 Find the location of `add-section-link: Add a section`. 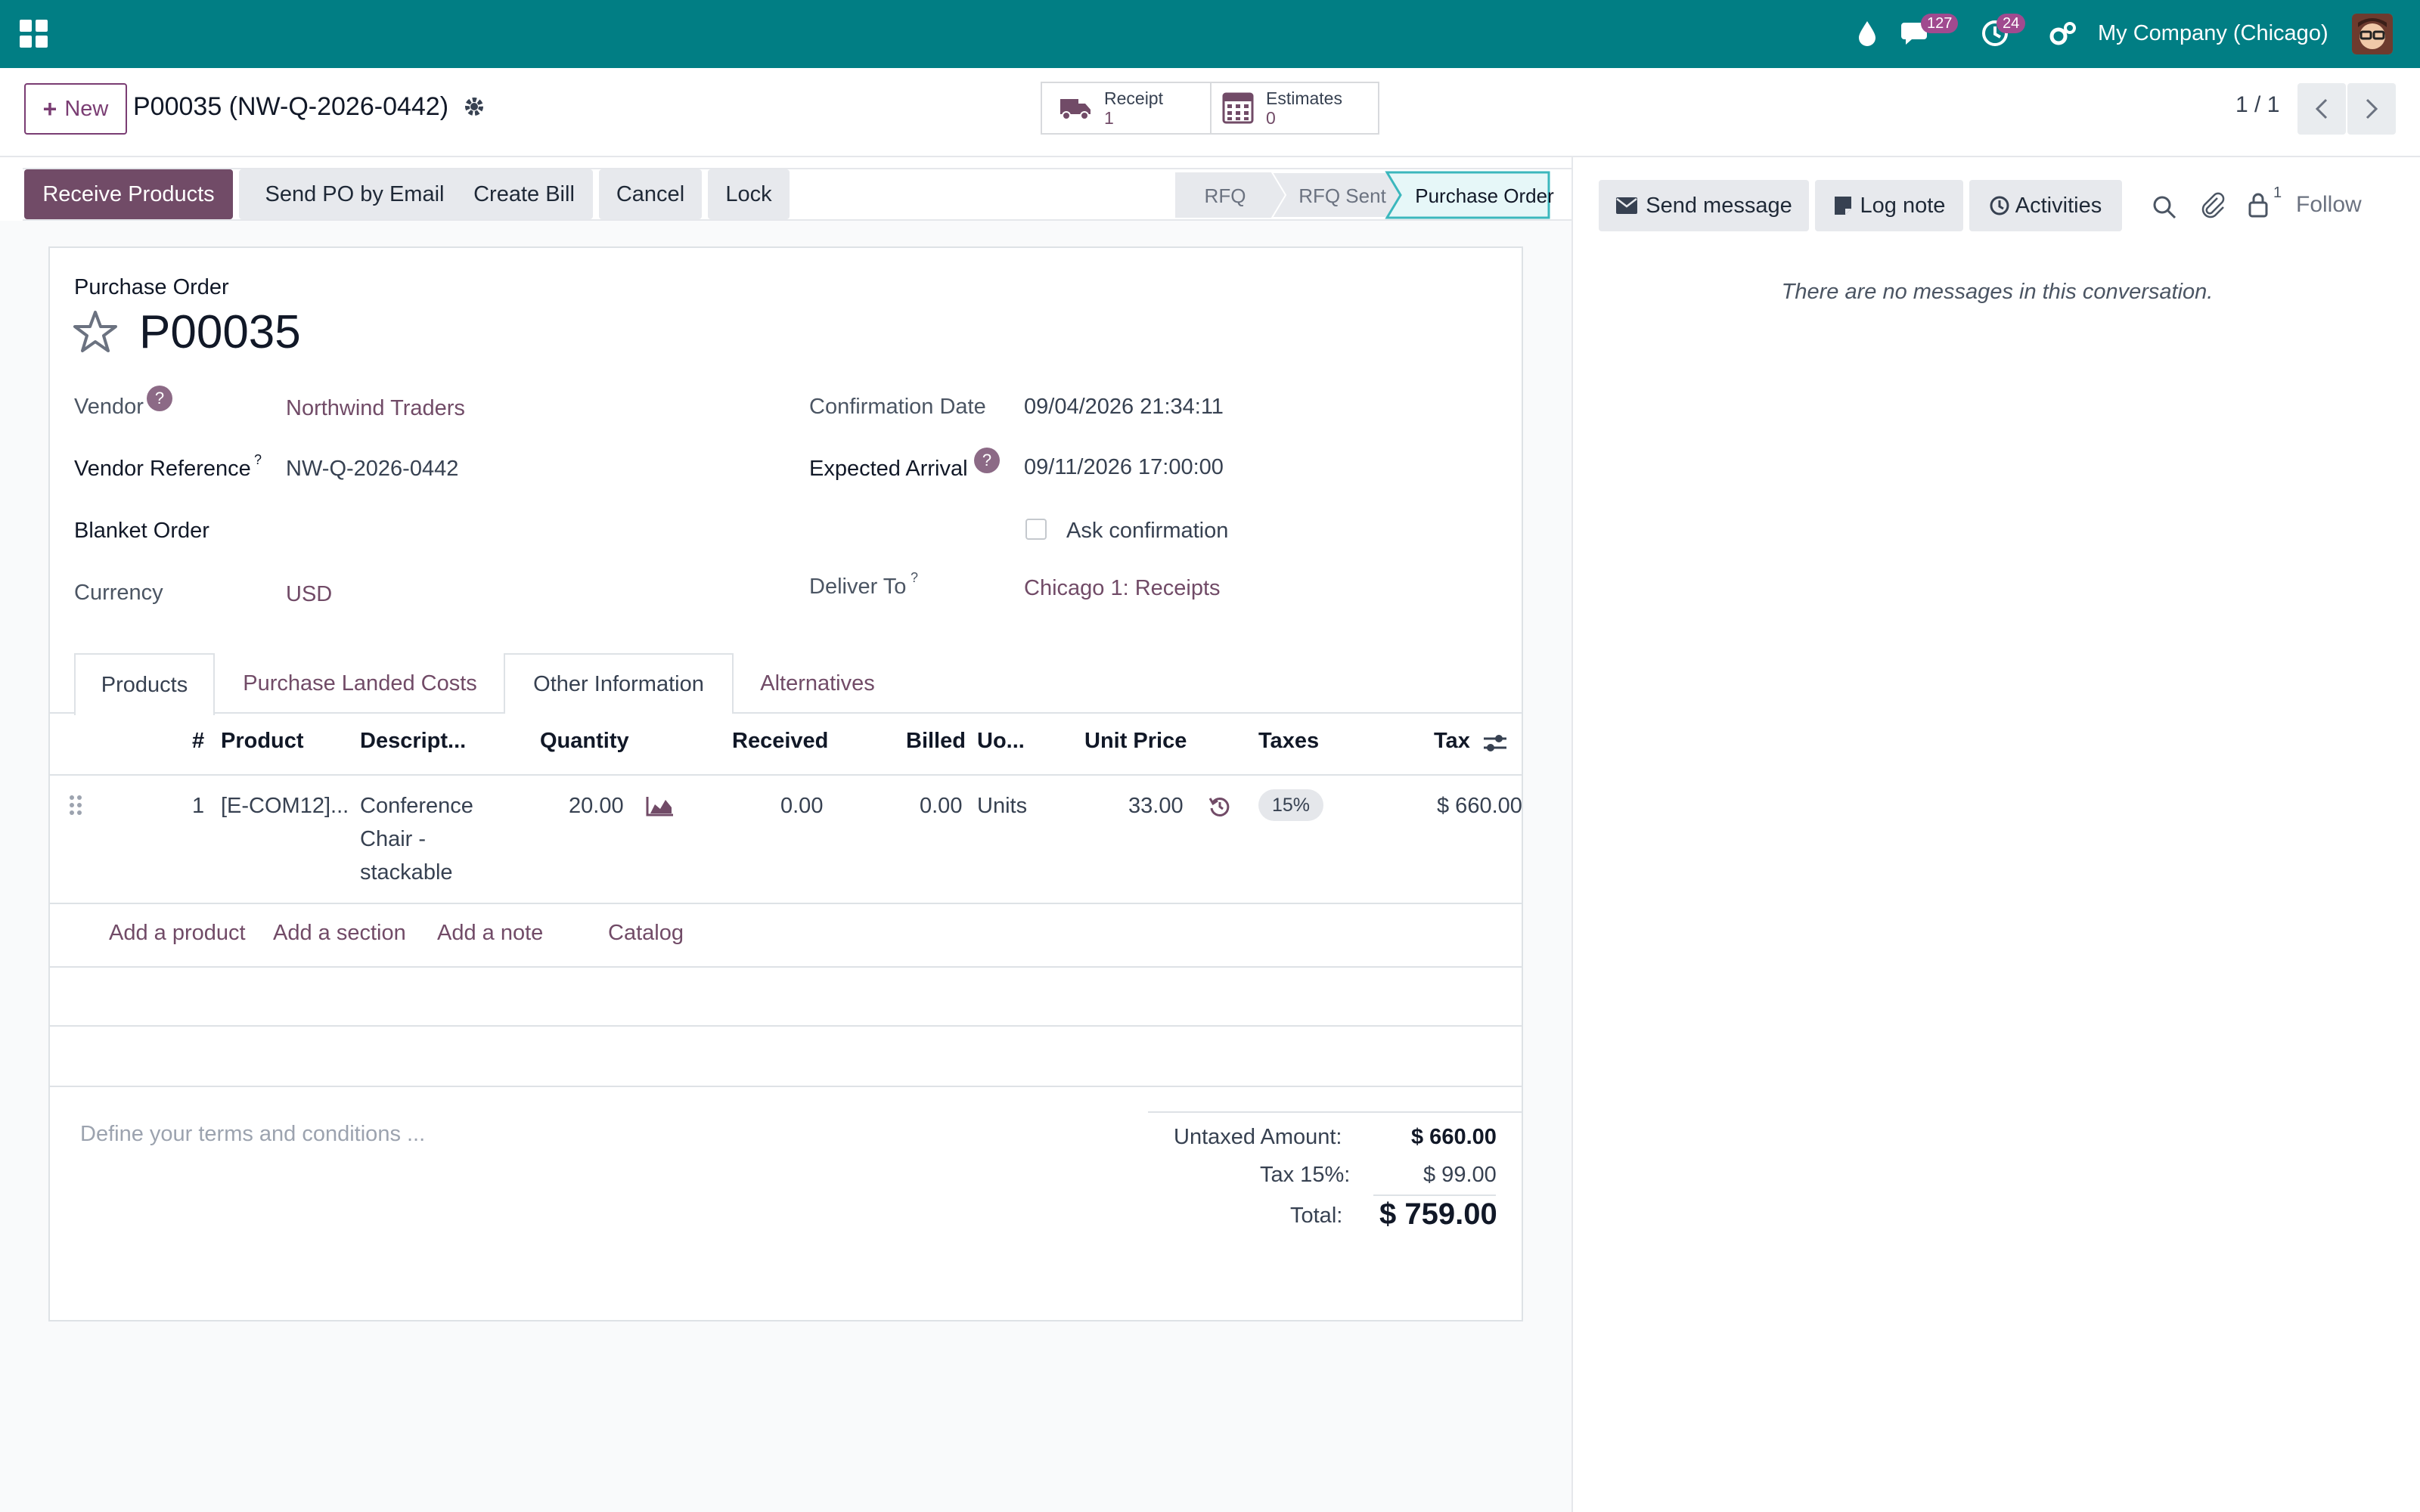

add-section-link: Add a section is located at coordinates (339, 934).